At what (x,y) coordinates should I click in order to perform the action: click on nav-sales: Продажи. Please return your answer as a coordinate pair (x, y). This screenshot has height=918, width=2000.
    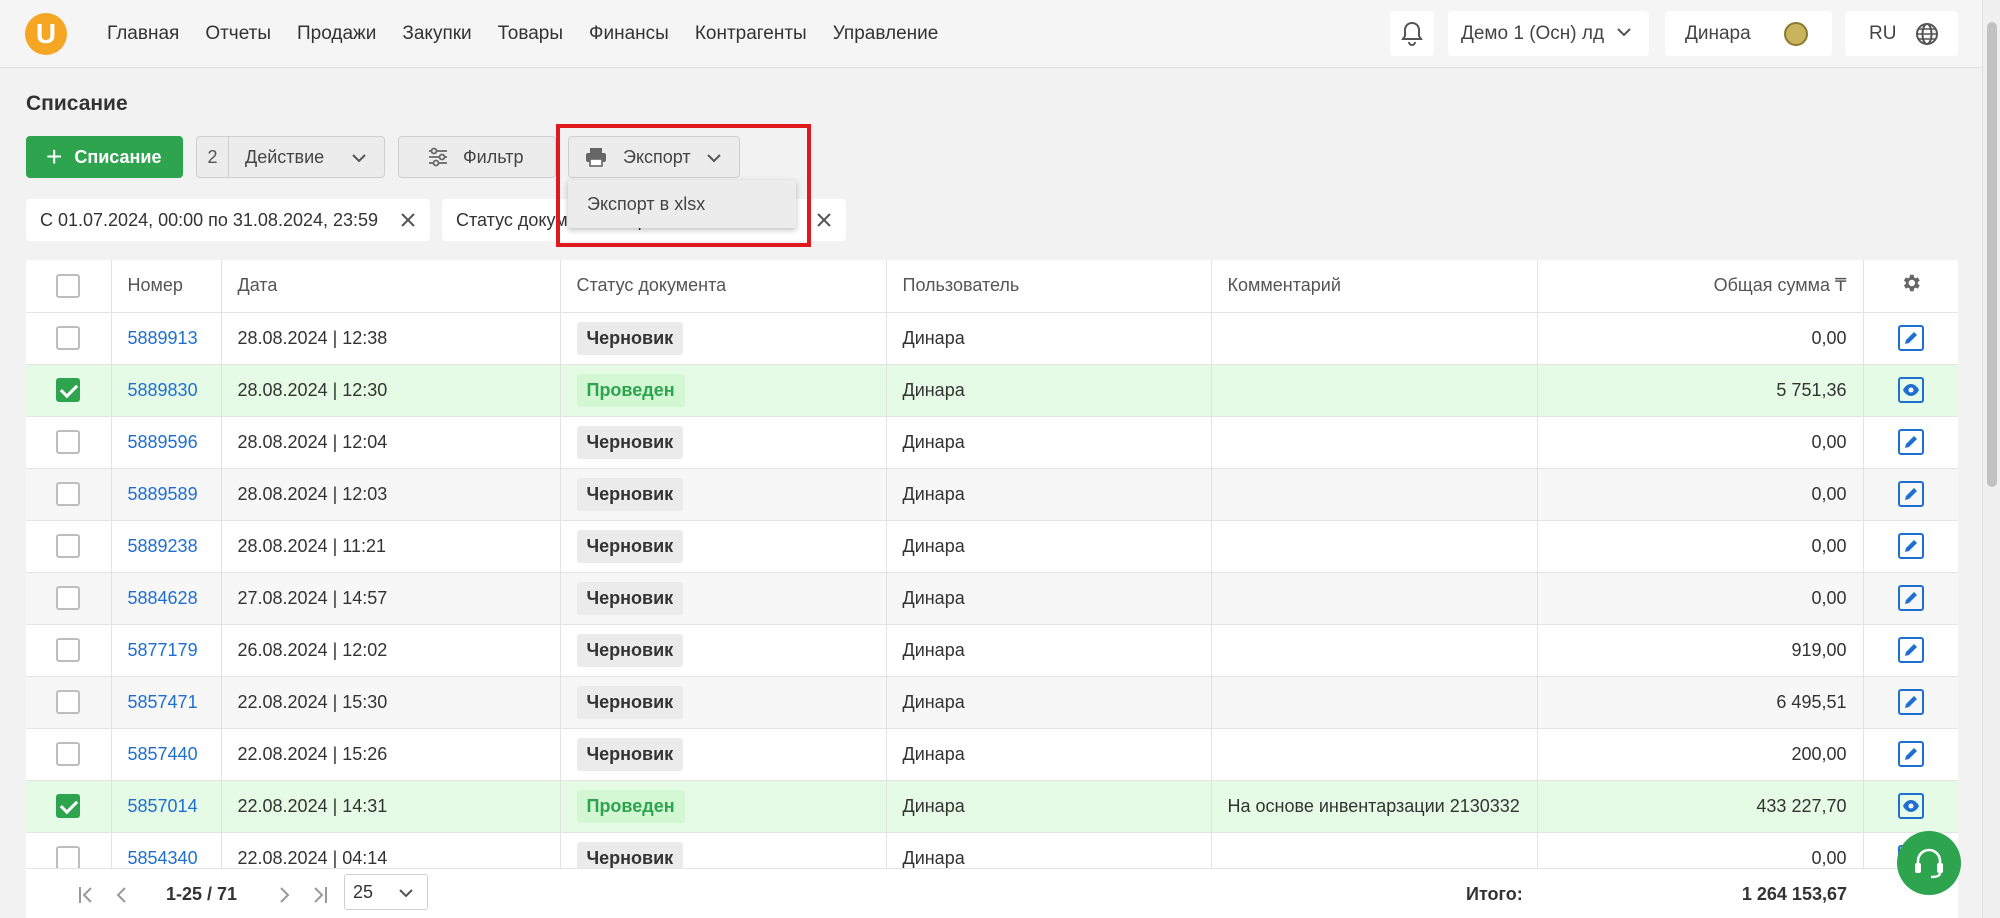
    Looking at the image, I should click on (336, 34).